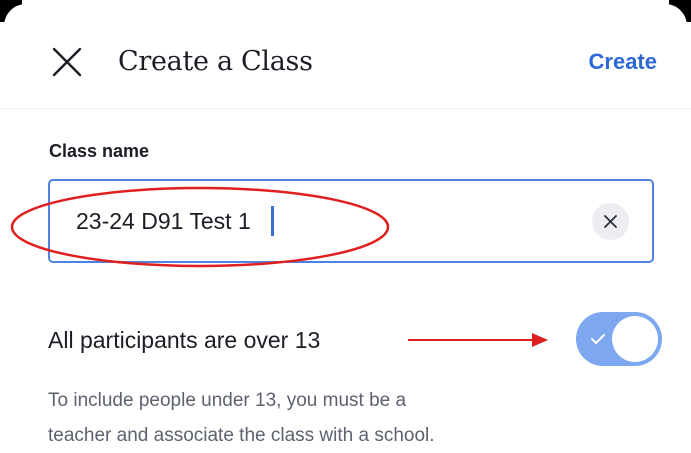 This screenshot has height=453, width=691. I want to click on class-name-label: Class name, so click(99, 151).